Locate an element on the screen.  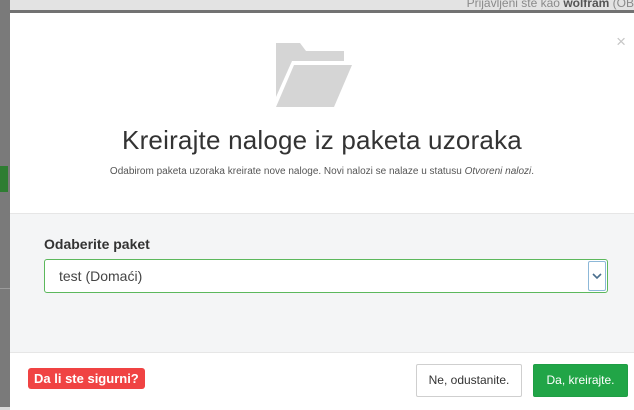
package-select-value: test (Domaći) is located at coordinates (101, 276).